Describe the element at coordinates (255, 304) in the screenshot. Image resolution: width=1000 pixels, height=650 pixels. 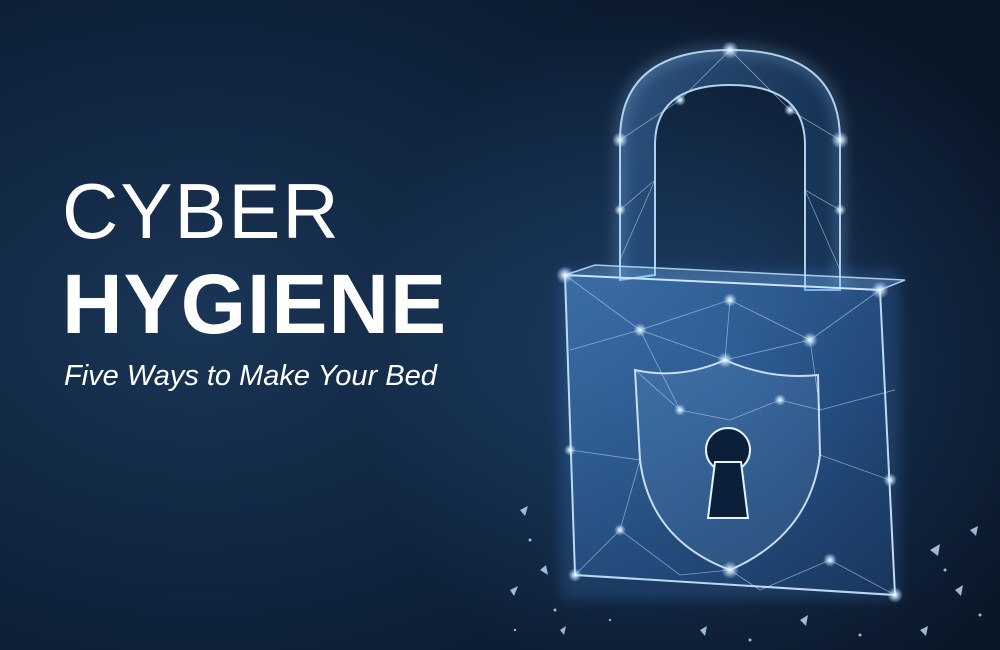
I see `headline-hygiene: HYGIENE` at that location.